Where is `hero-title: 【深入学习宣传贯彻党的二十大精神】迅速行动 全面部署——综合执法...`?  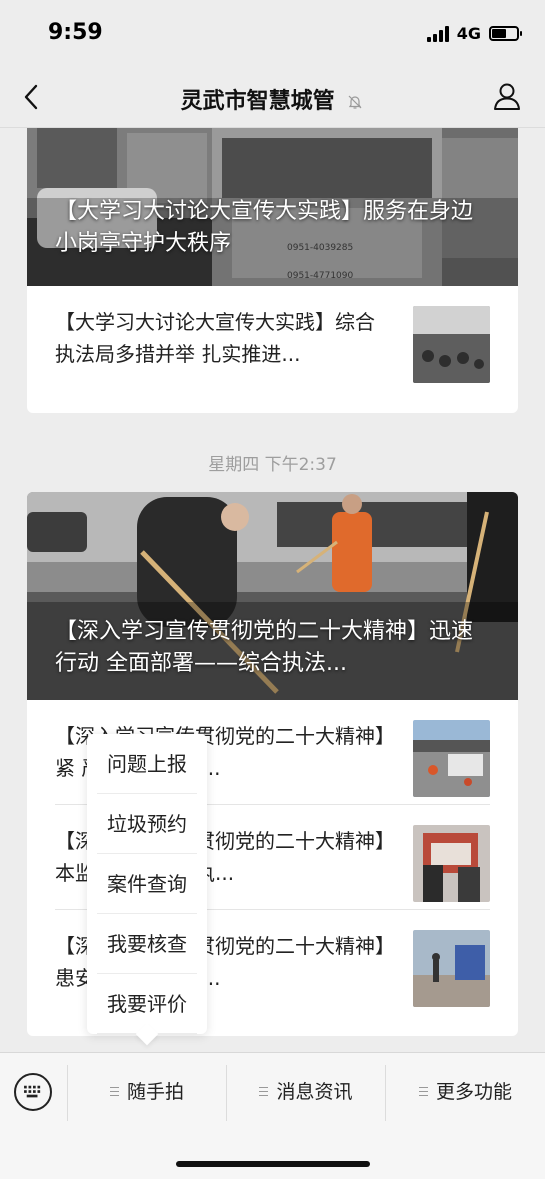 hero-title: 【深入学习宣传贯彻党的二十大精神】迅速行动 全面部署——综合执法... is located at coordinates (264, 647).